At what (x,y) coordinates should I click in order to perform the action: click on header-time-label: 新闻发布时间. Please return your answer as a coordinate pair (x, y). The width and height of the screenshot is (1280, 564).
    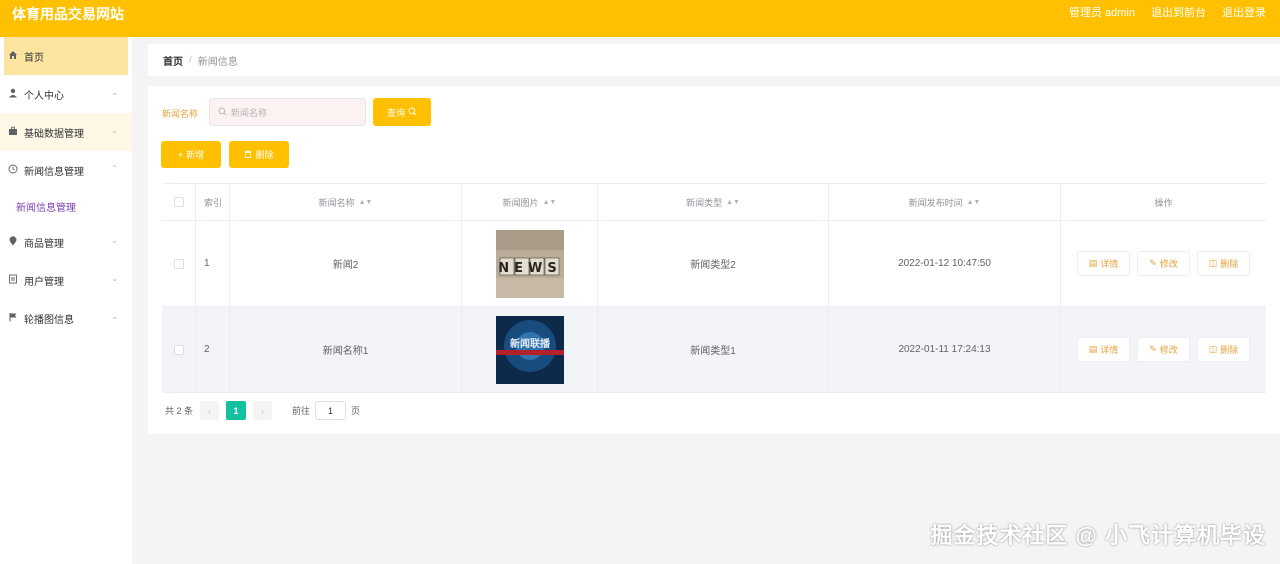
    Looking at the image, I should click on (935, 202).